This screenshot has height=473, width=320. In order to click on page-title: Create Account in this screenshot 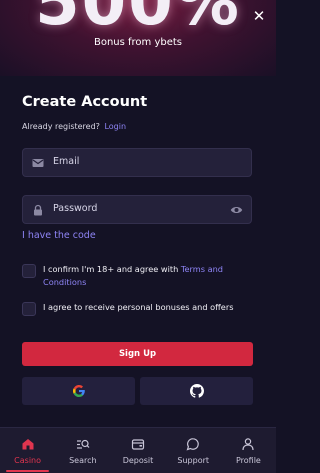, I will do `click(85, 102)`.